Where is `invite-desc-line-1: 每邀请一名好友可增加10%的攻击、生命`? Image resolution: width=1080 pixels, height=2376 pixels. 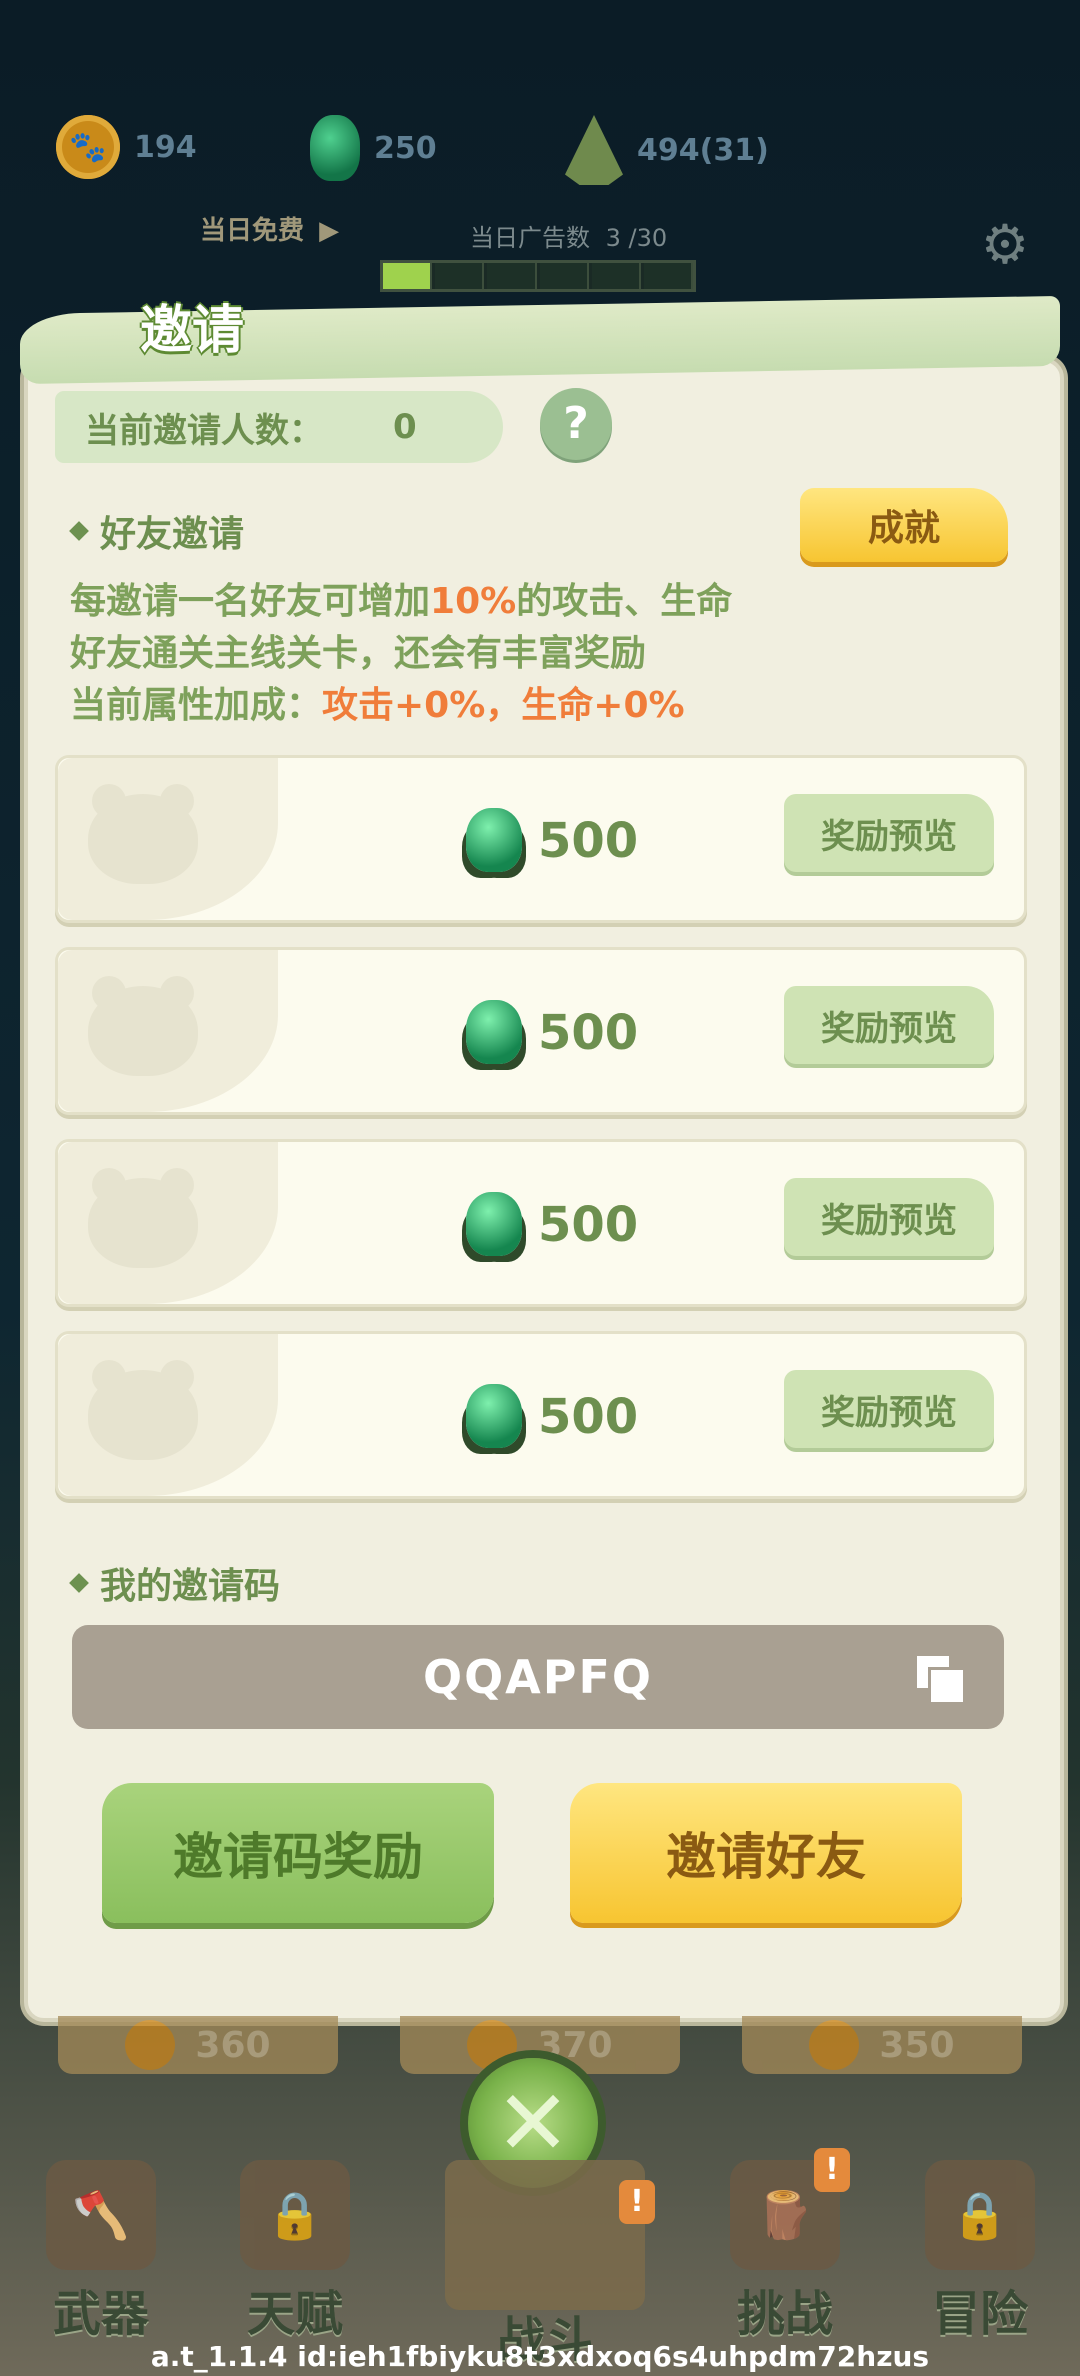 invite-desc-line-1: 每邀请一名好友可增加10%的攻击、生命 is located at coordinates (401, 598).